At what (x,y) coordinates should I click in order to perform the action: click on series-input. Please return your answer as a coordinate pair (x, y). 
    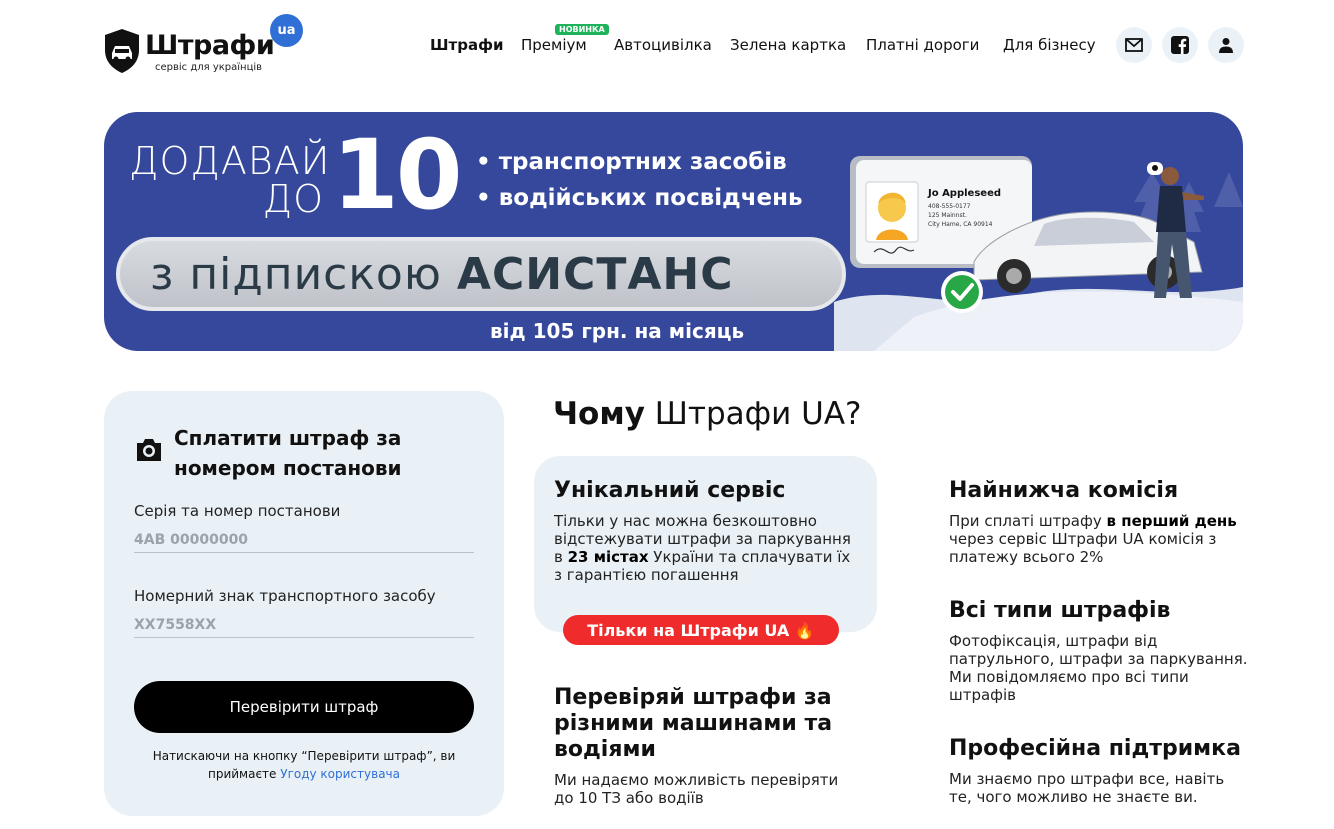
    Looking at the image, I should click on (304, 540).